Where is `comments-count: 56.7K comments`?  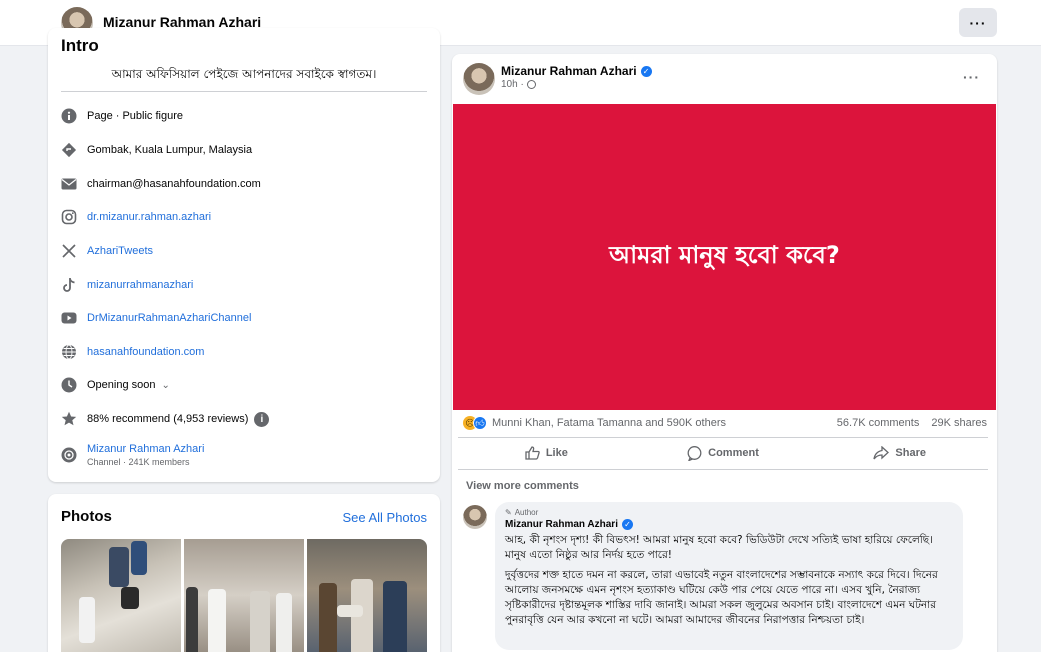 comments-count: 56.7K comments is located at coordinates (878, 423).